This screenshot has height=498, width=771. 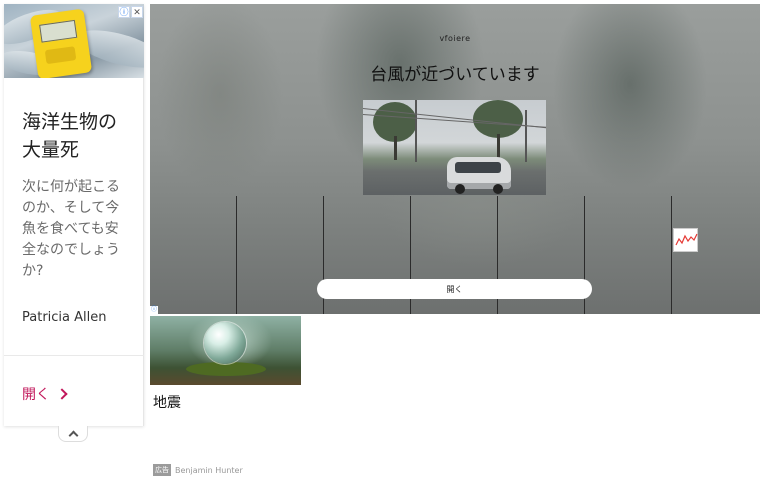 What do you see at coordinates (167, 402) in the screenshot?
I see `card-title: 地震` at bounding box center [167, 402].